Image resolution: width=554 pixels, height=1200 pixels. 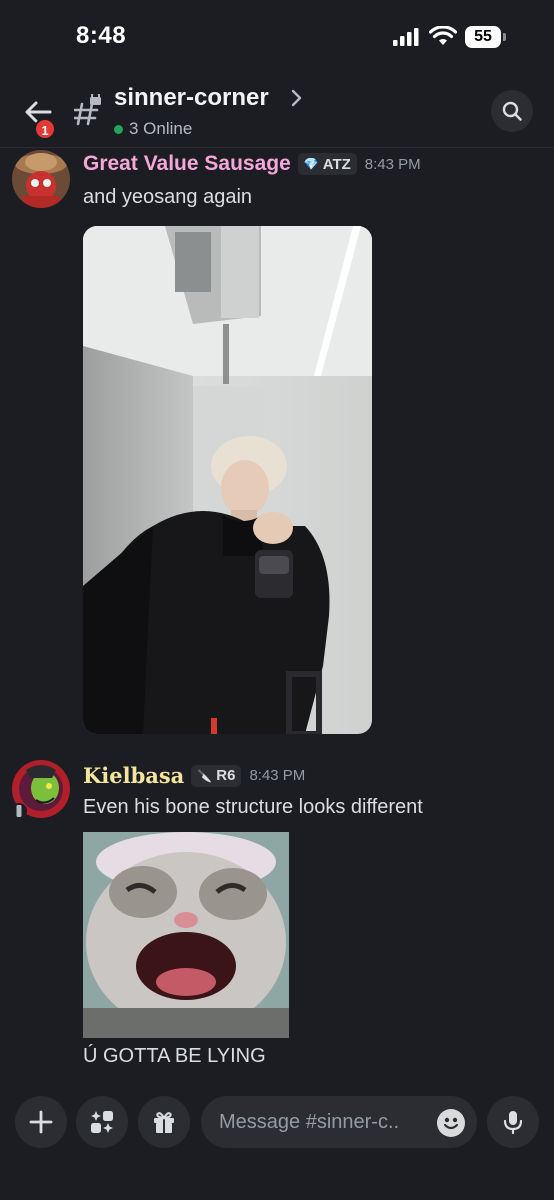 What do you see at coordinates (118, 129) in the screenshot?
I see `online-status-dot` at bounding box center [118, 129].